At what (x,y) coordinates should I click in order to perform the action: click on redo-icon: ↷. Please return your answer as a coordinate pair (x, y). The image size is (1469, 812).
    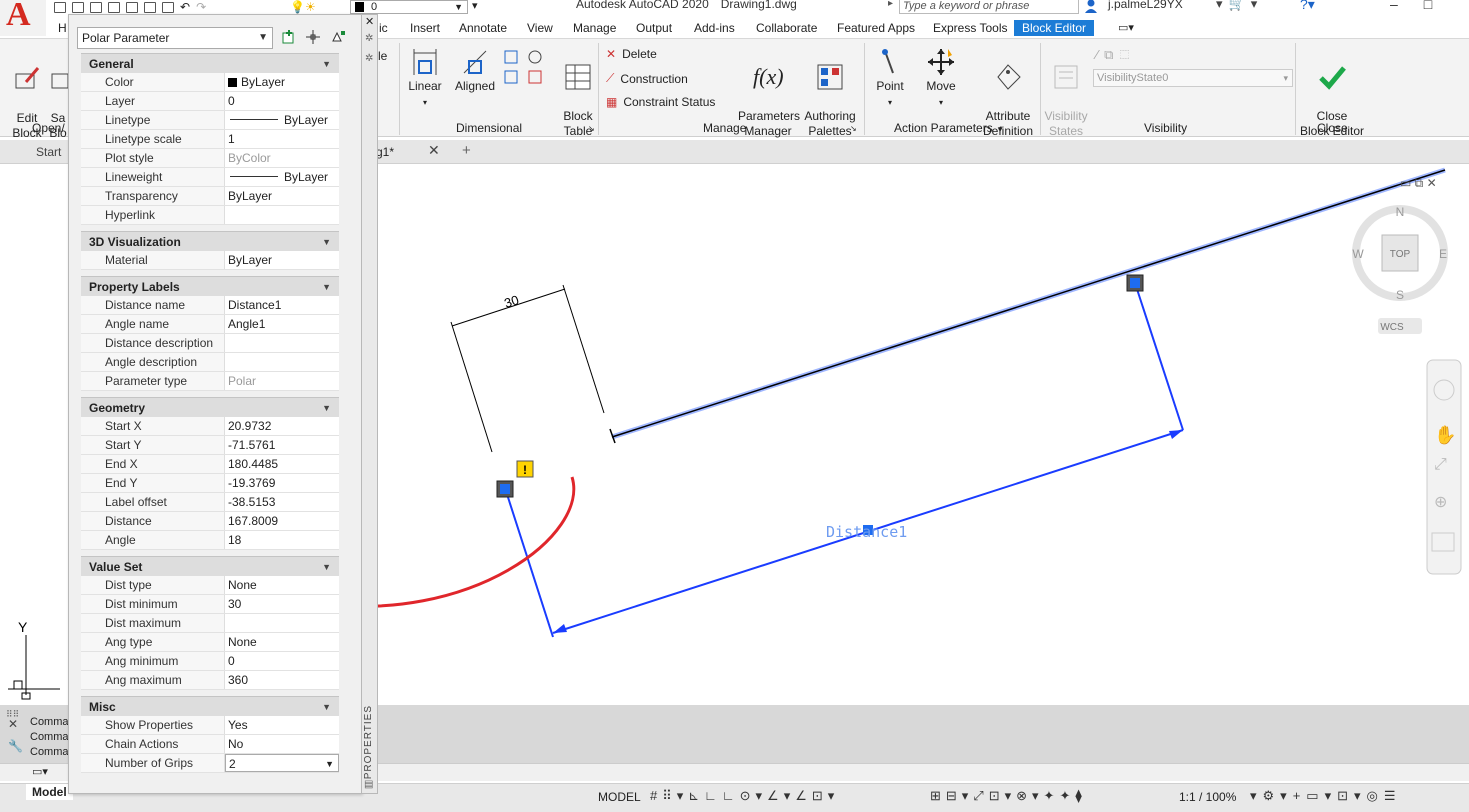
    Looking at the image, I should click on (201, 7).